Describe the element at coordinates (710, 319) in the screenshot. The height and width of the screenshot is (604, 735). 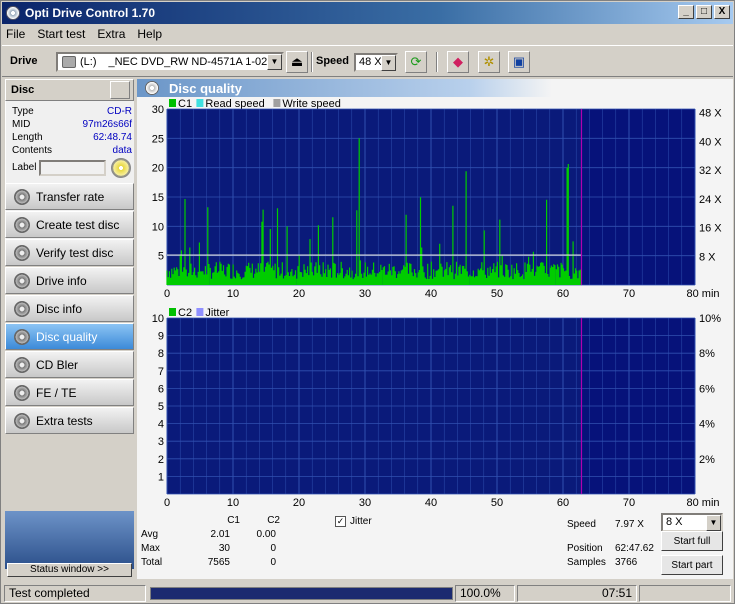
I see `y-tick-right-label: 10%` at that location.